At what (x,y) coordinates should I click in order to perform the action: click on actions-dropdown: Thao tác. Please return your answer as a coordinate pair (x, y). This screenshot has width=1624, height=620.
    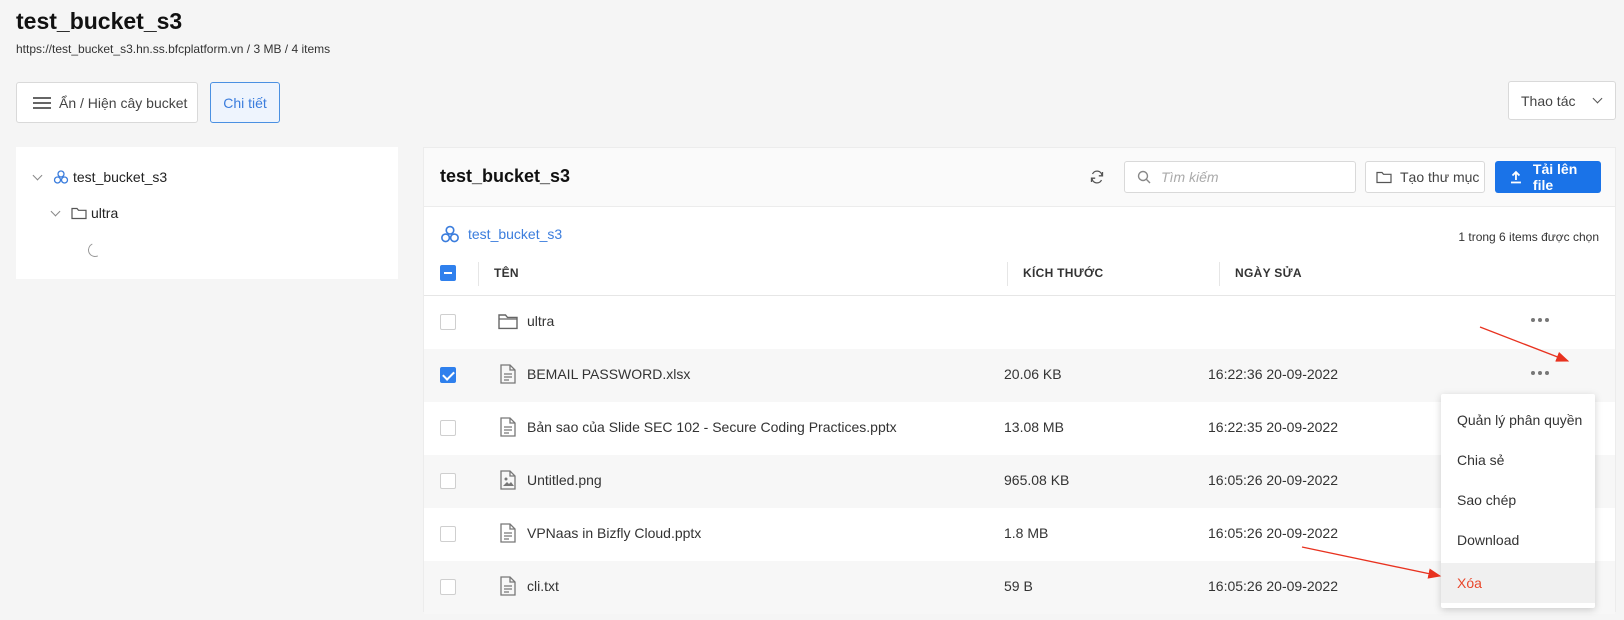
    Looking at the image, I should click on (1562, 100).